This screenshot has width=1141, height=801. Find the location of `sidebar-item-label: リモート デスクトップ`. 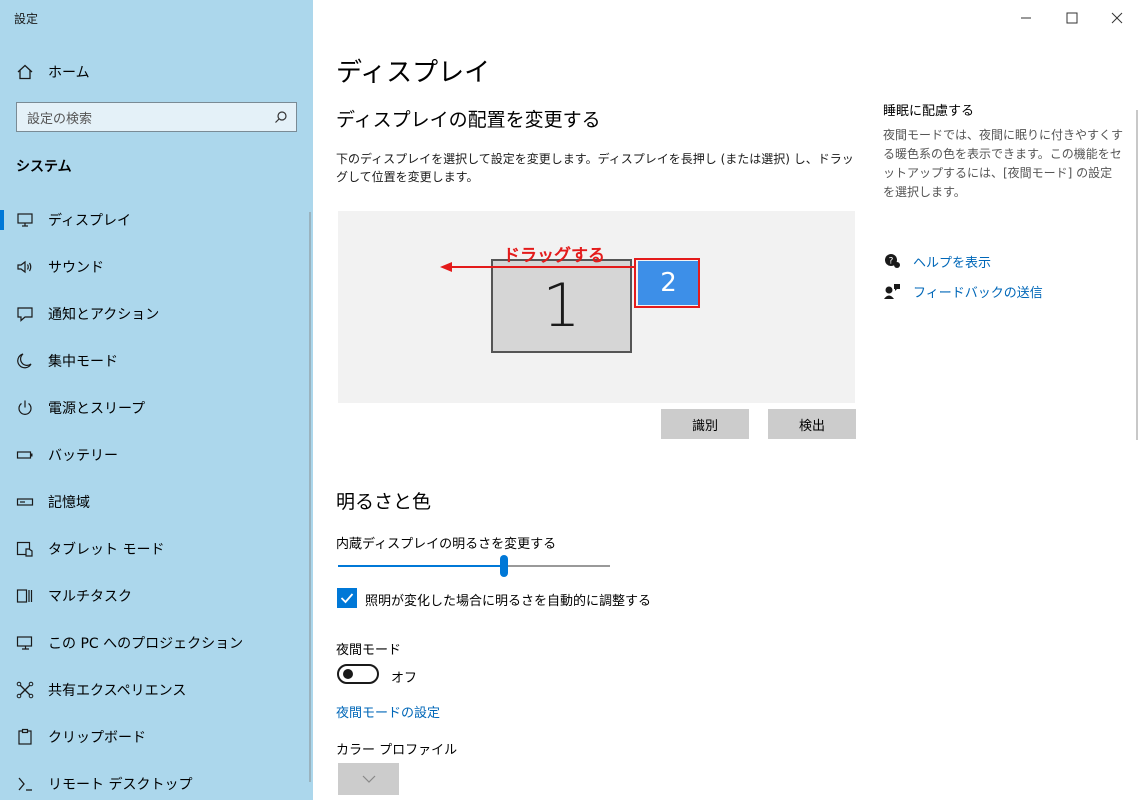

sidebar-item-label: リモート デスクトップ is located at coordinates (120, 785).